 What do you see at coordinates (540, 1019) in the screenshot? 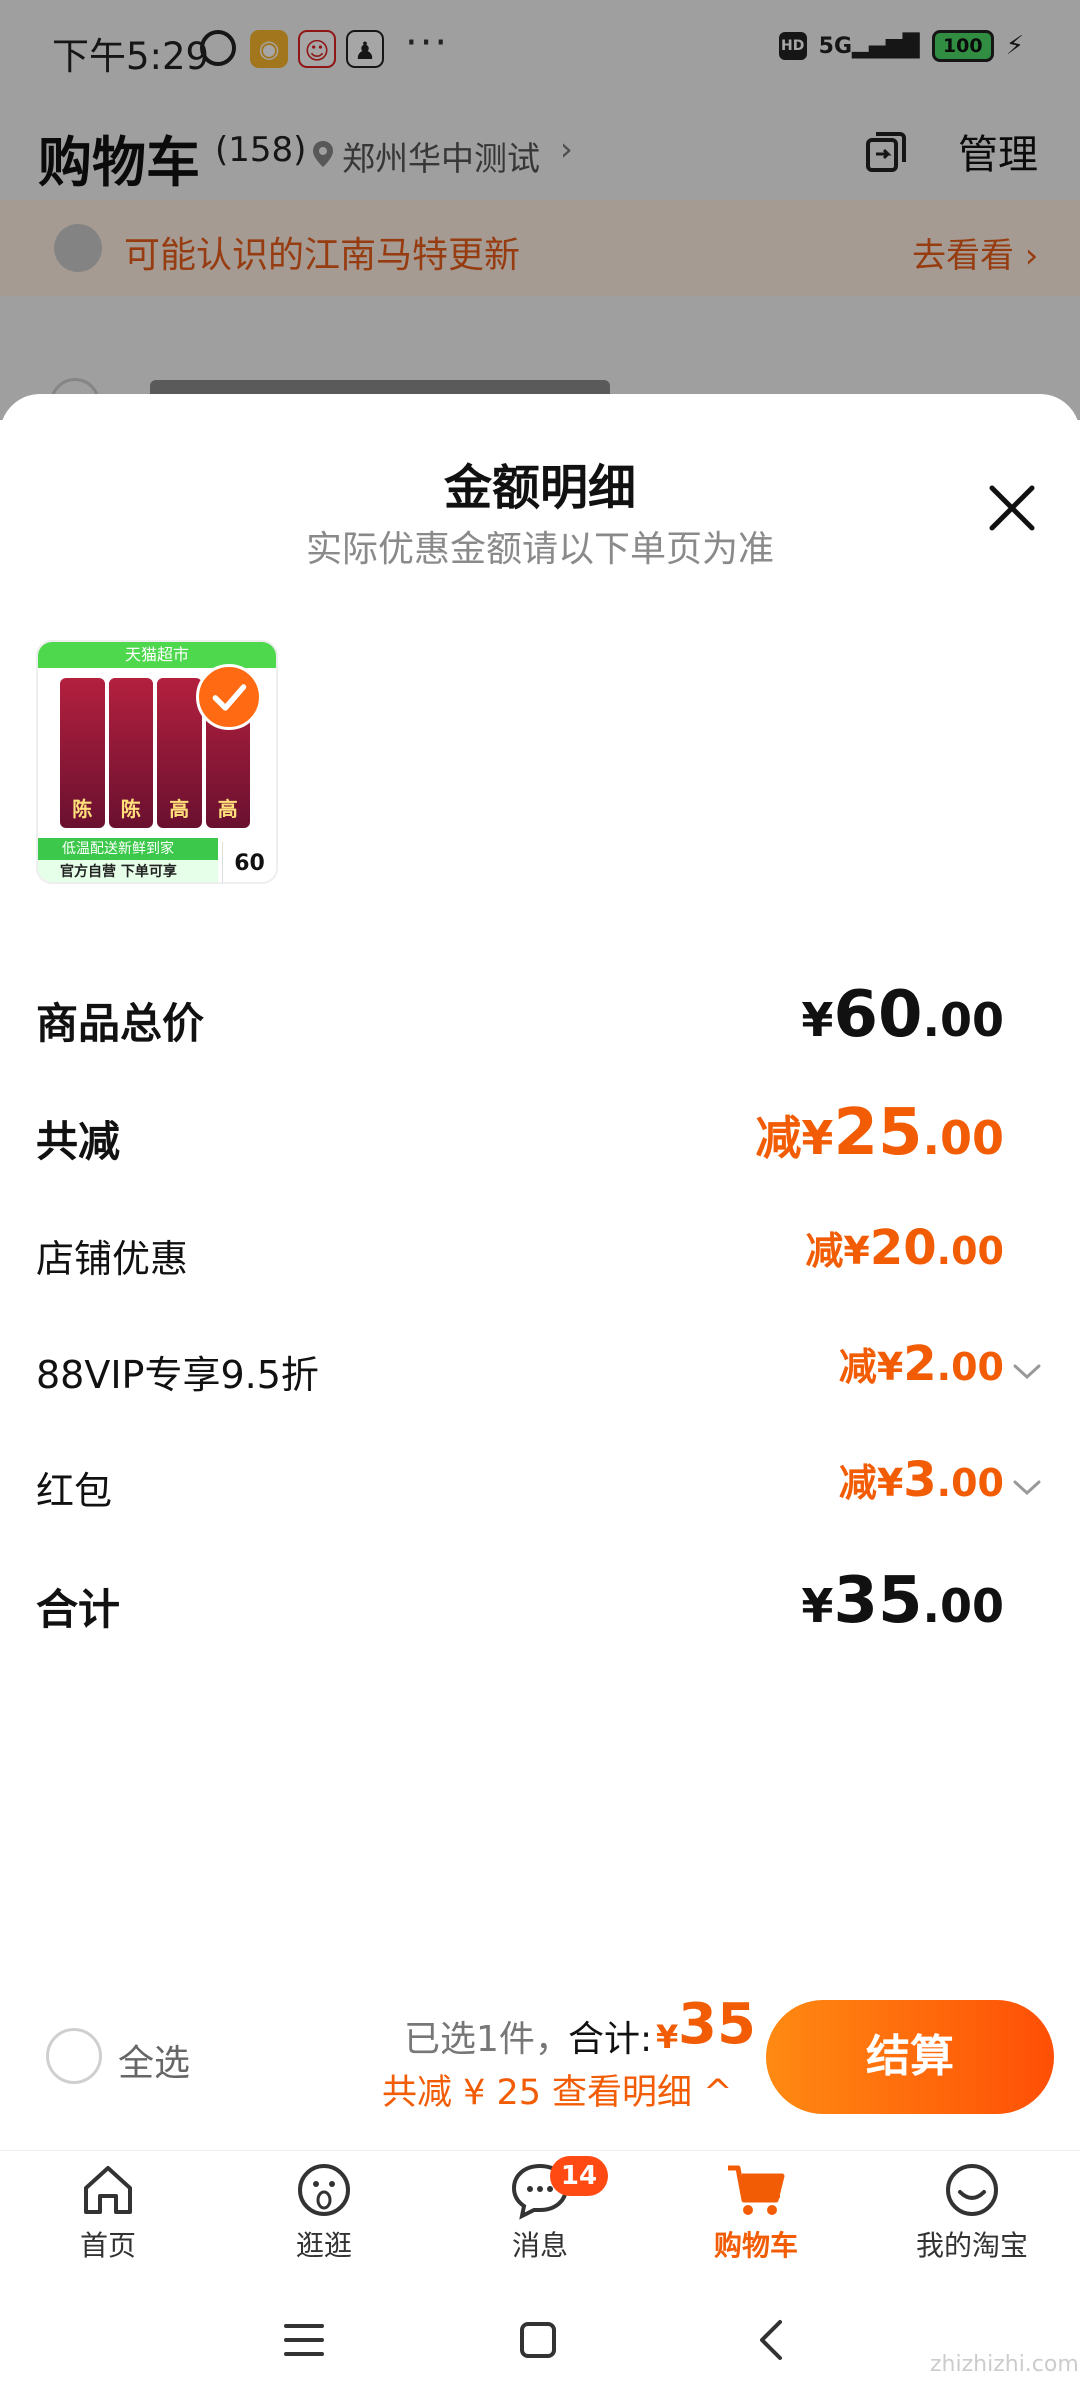
I see `row-goods-total: 商品总价 ¥60.00` at bounding box center [540, 1019].